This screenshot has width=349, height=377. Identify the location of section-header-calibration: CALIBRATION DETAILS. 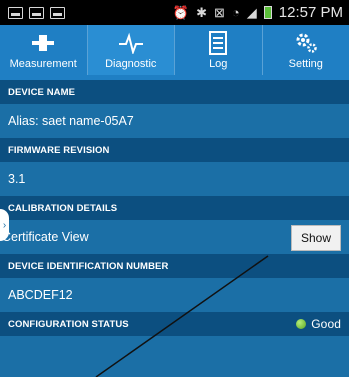
(174, 208).